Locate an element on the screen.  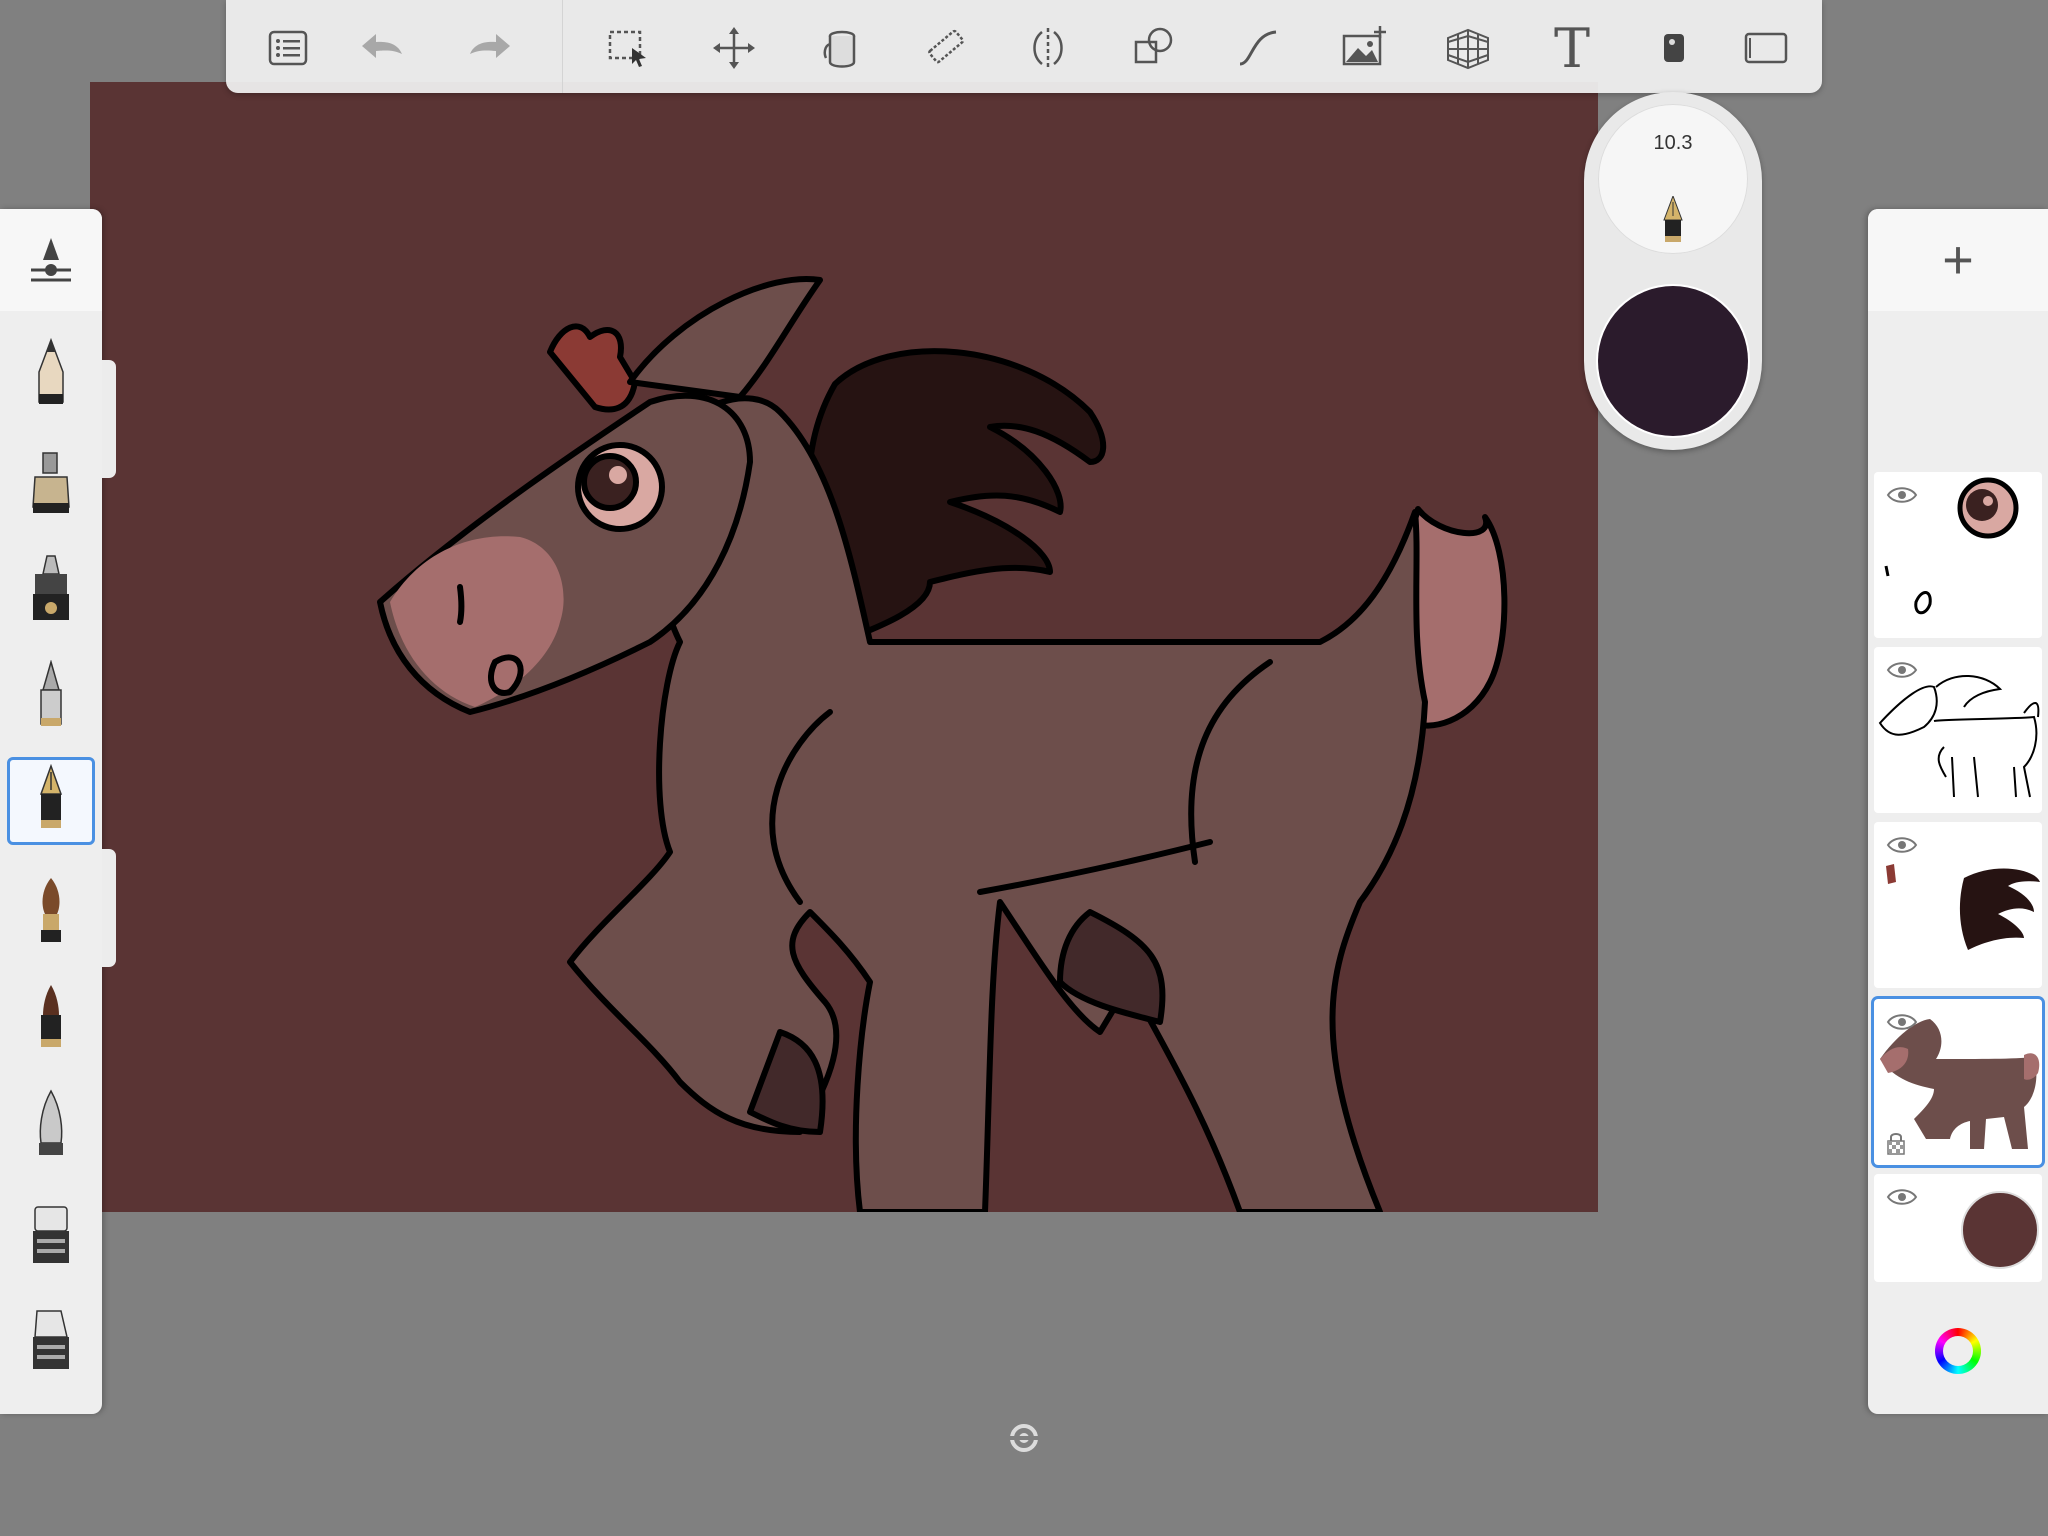
selection-icon is located at coordinates (627, 48).